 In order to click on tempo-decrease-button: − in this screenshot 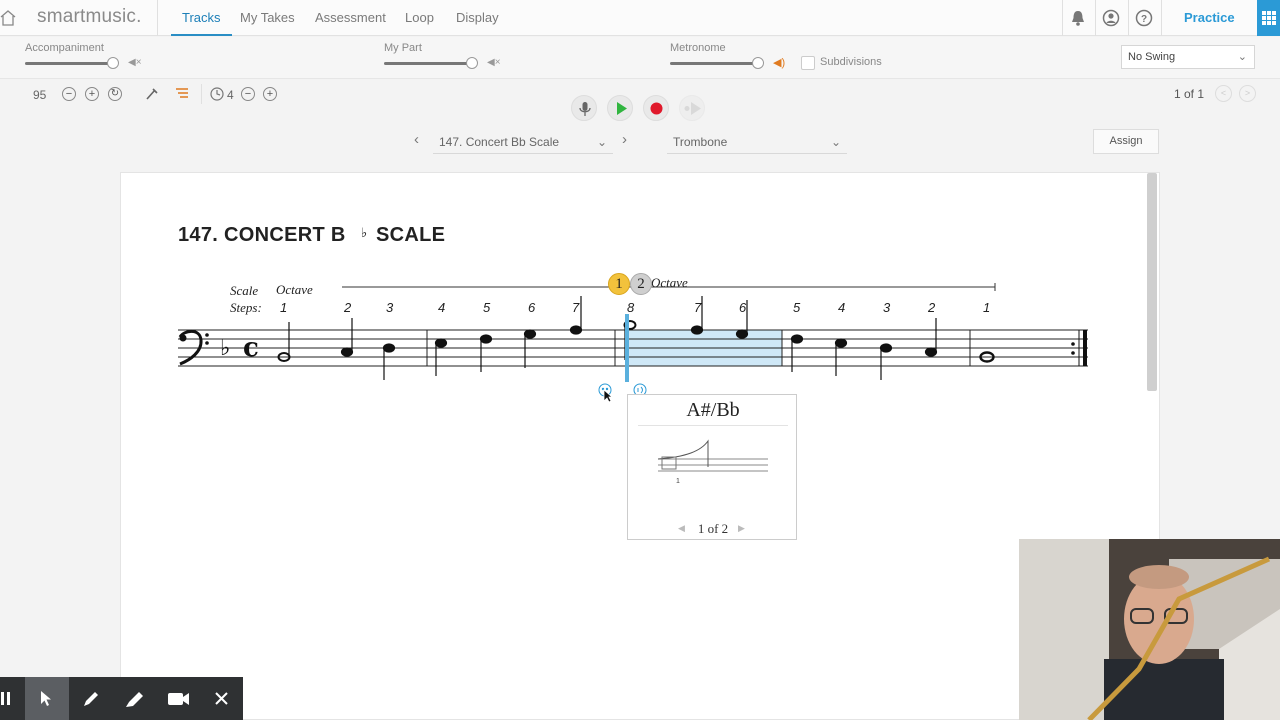, I will do `click(69, 94)`.